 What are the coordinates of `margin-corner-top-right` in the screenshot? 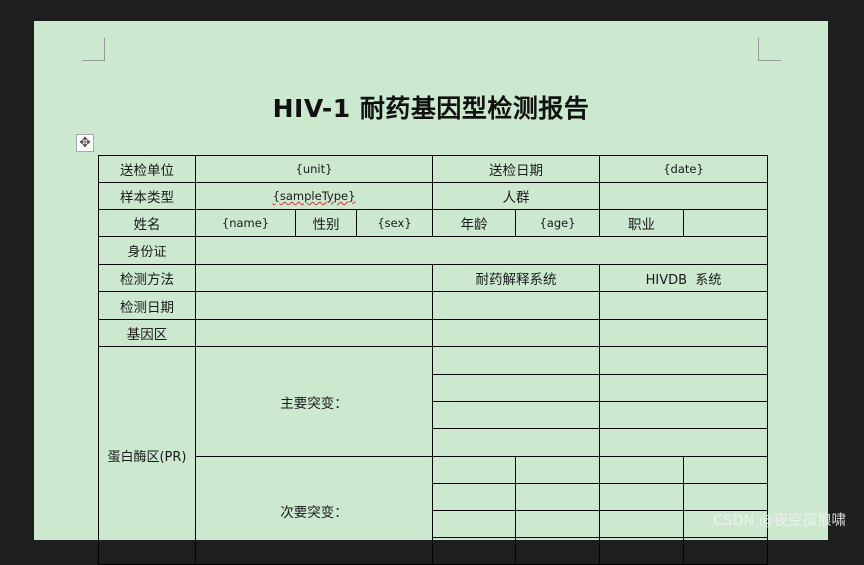 It's located at (769, 49).